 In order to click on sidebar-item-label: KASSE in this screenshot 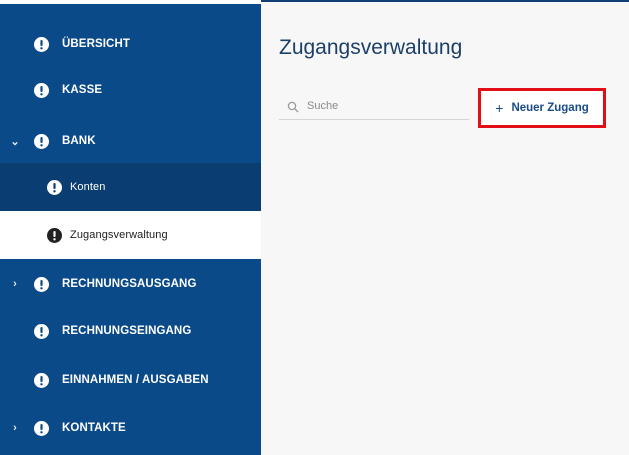, I will do `click(82, 90)`.